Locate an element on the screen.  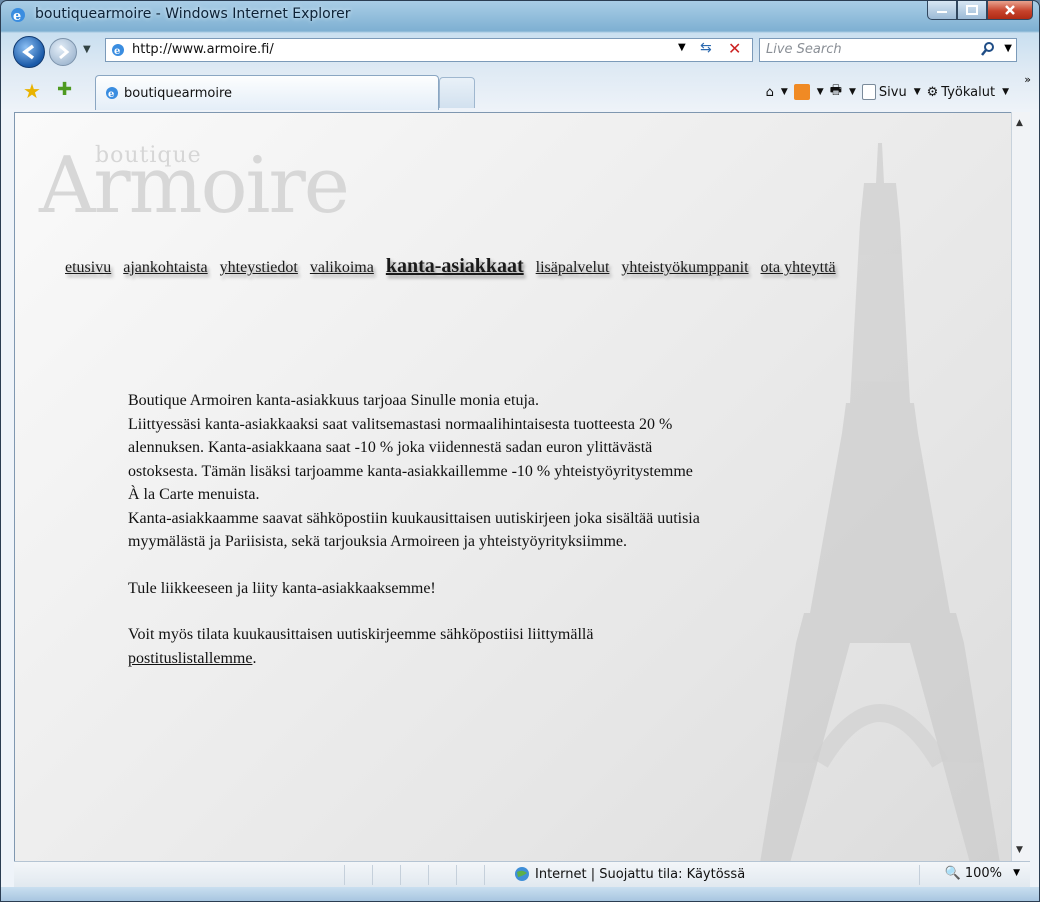
close-button is located at coordinates (1010, 10).